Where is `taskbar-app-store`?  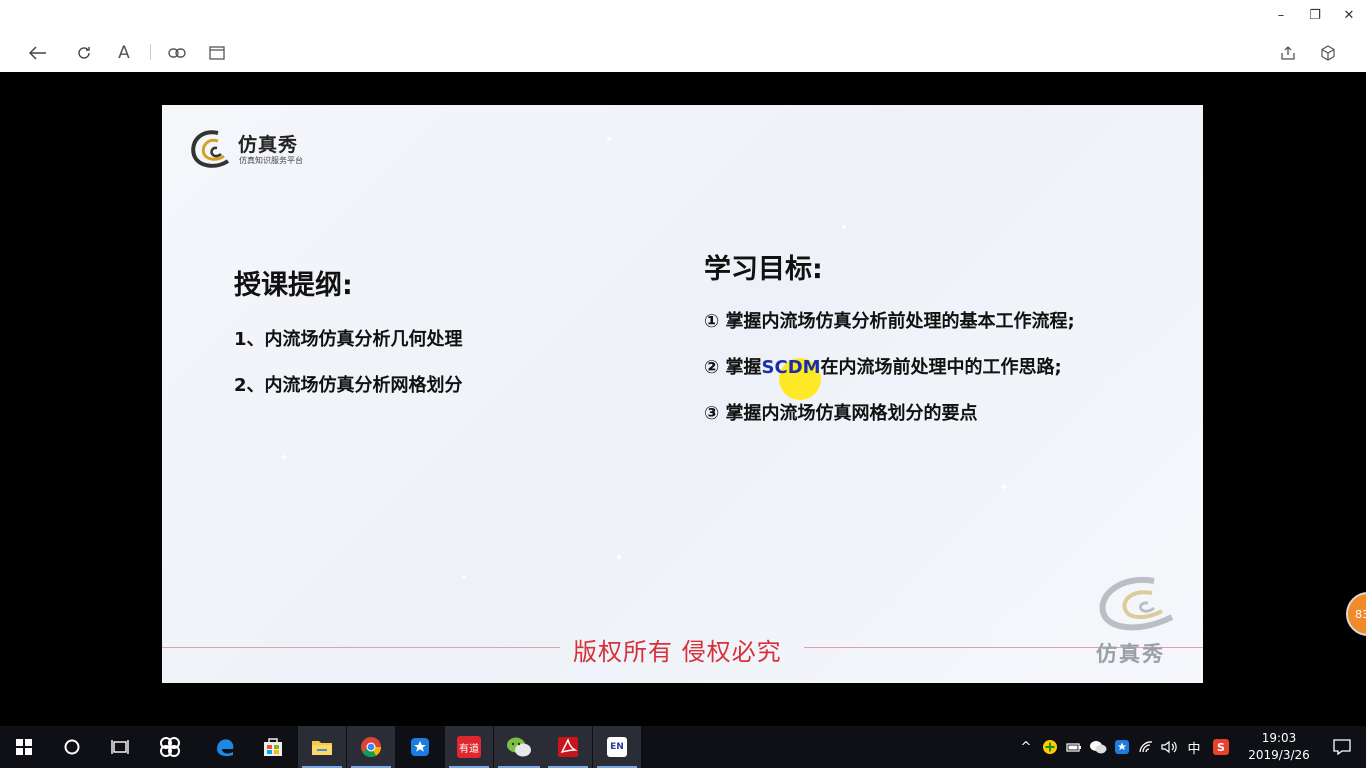
taskbar-app-store is located at coordinates (273, 747).